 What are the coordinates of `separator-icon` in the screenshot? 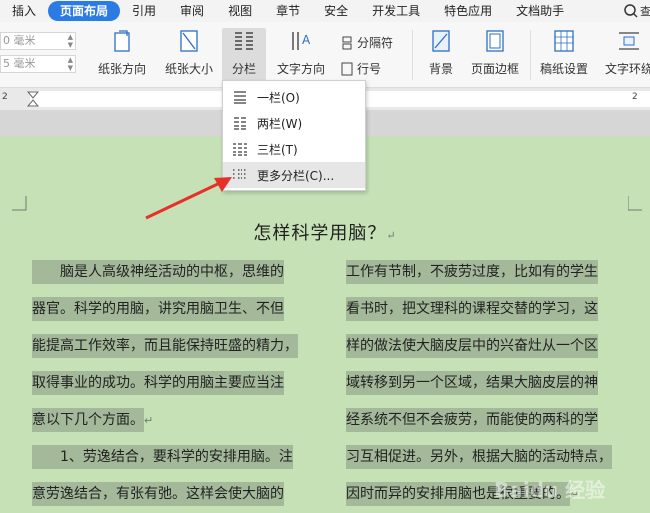 It's located at (347, 42).